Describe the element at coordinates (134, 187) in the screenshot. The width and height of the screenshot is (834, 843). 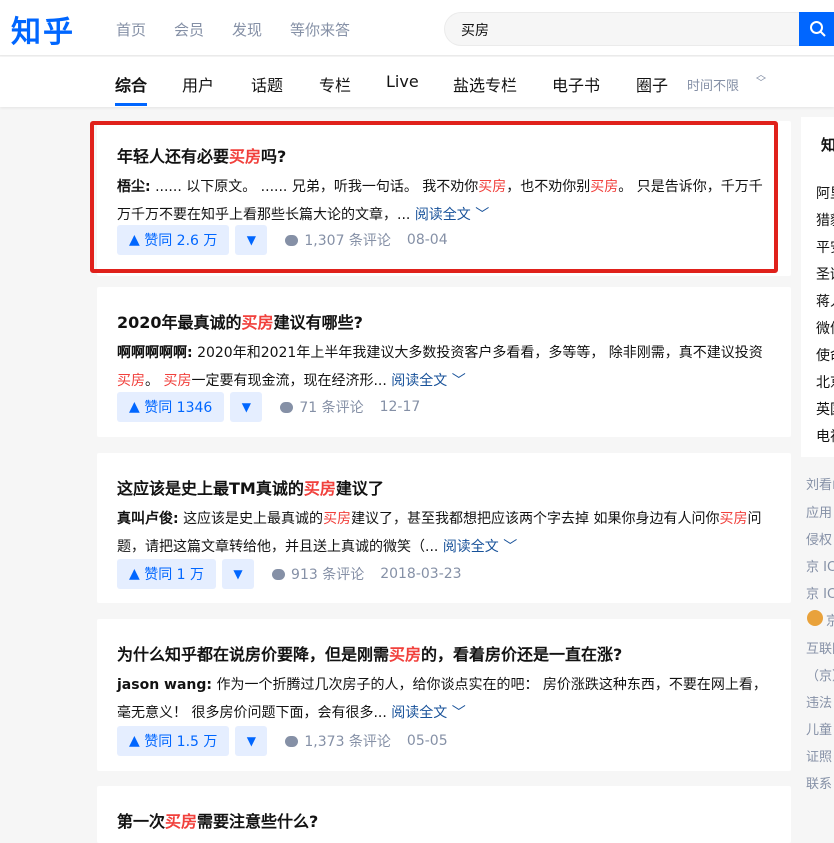
I see `author-name: 梧尘:` at that location.